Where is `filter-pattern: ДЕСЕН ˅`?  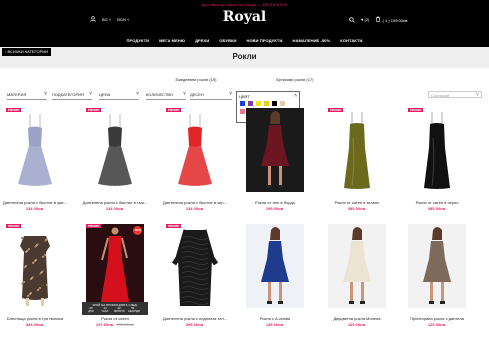
filter-pattern: ДЕСЕН ˅ is located at coordinates (211, 95).